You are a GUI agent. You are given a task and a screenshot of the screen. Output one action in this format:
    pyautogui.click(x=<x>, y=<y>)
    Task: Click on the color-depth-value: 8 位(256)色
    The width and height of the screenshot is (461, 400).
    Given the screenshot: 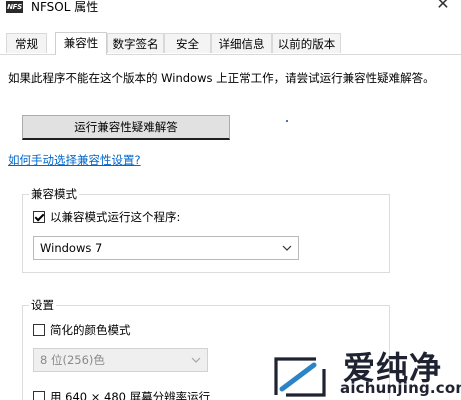 What is the action you would take?
    pyautogui.click(x=72, y=360)
    